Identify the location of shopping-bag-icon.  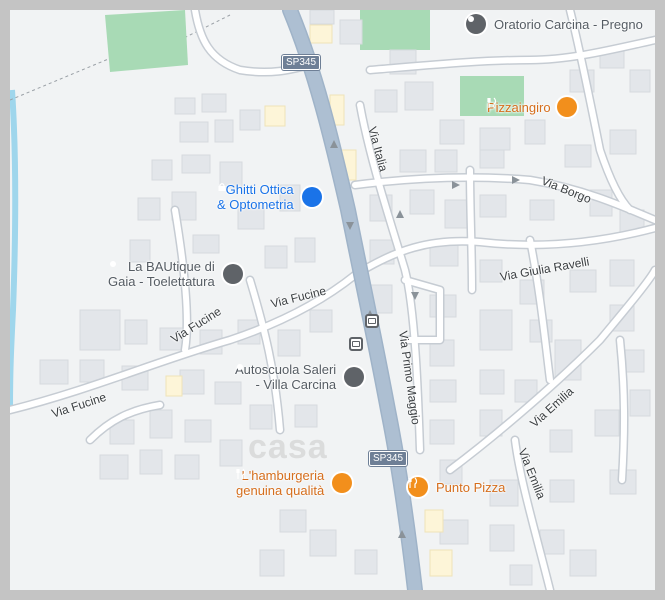
(270, 195).